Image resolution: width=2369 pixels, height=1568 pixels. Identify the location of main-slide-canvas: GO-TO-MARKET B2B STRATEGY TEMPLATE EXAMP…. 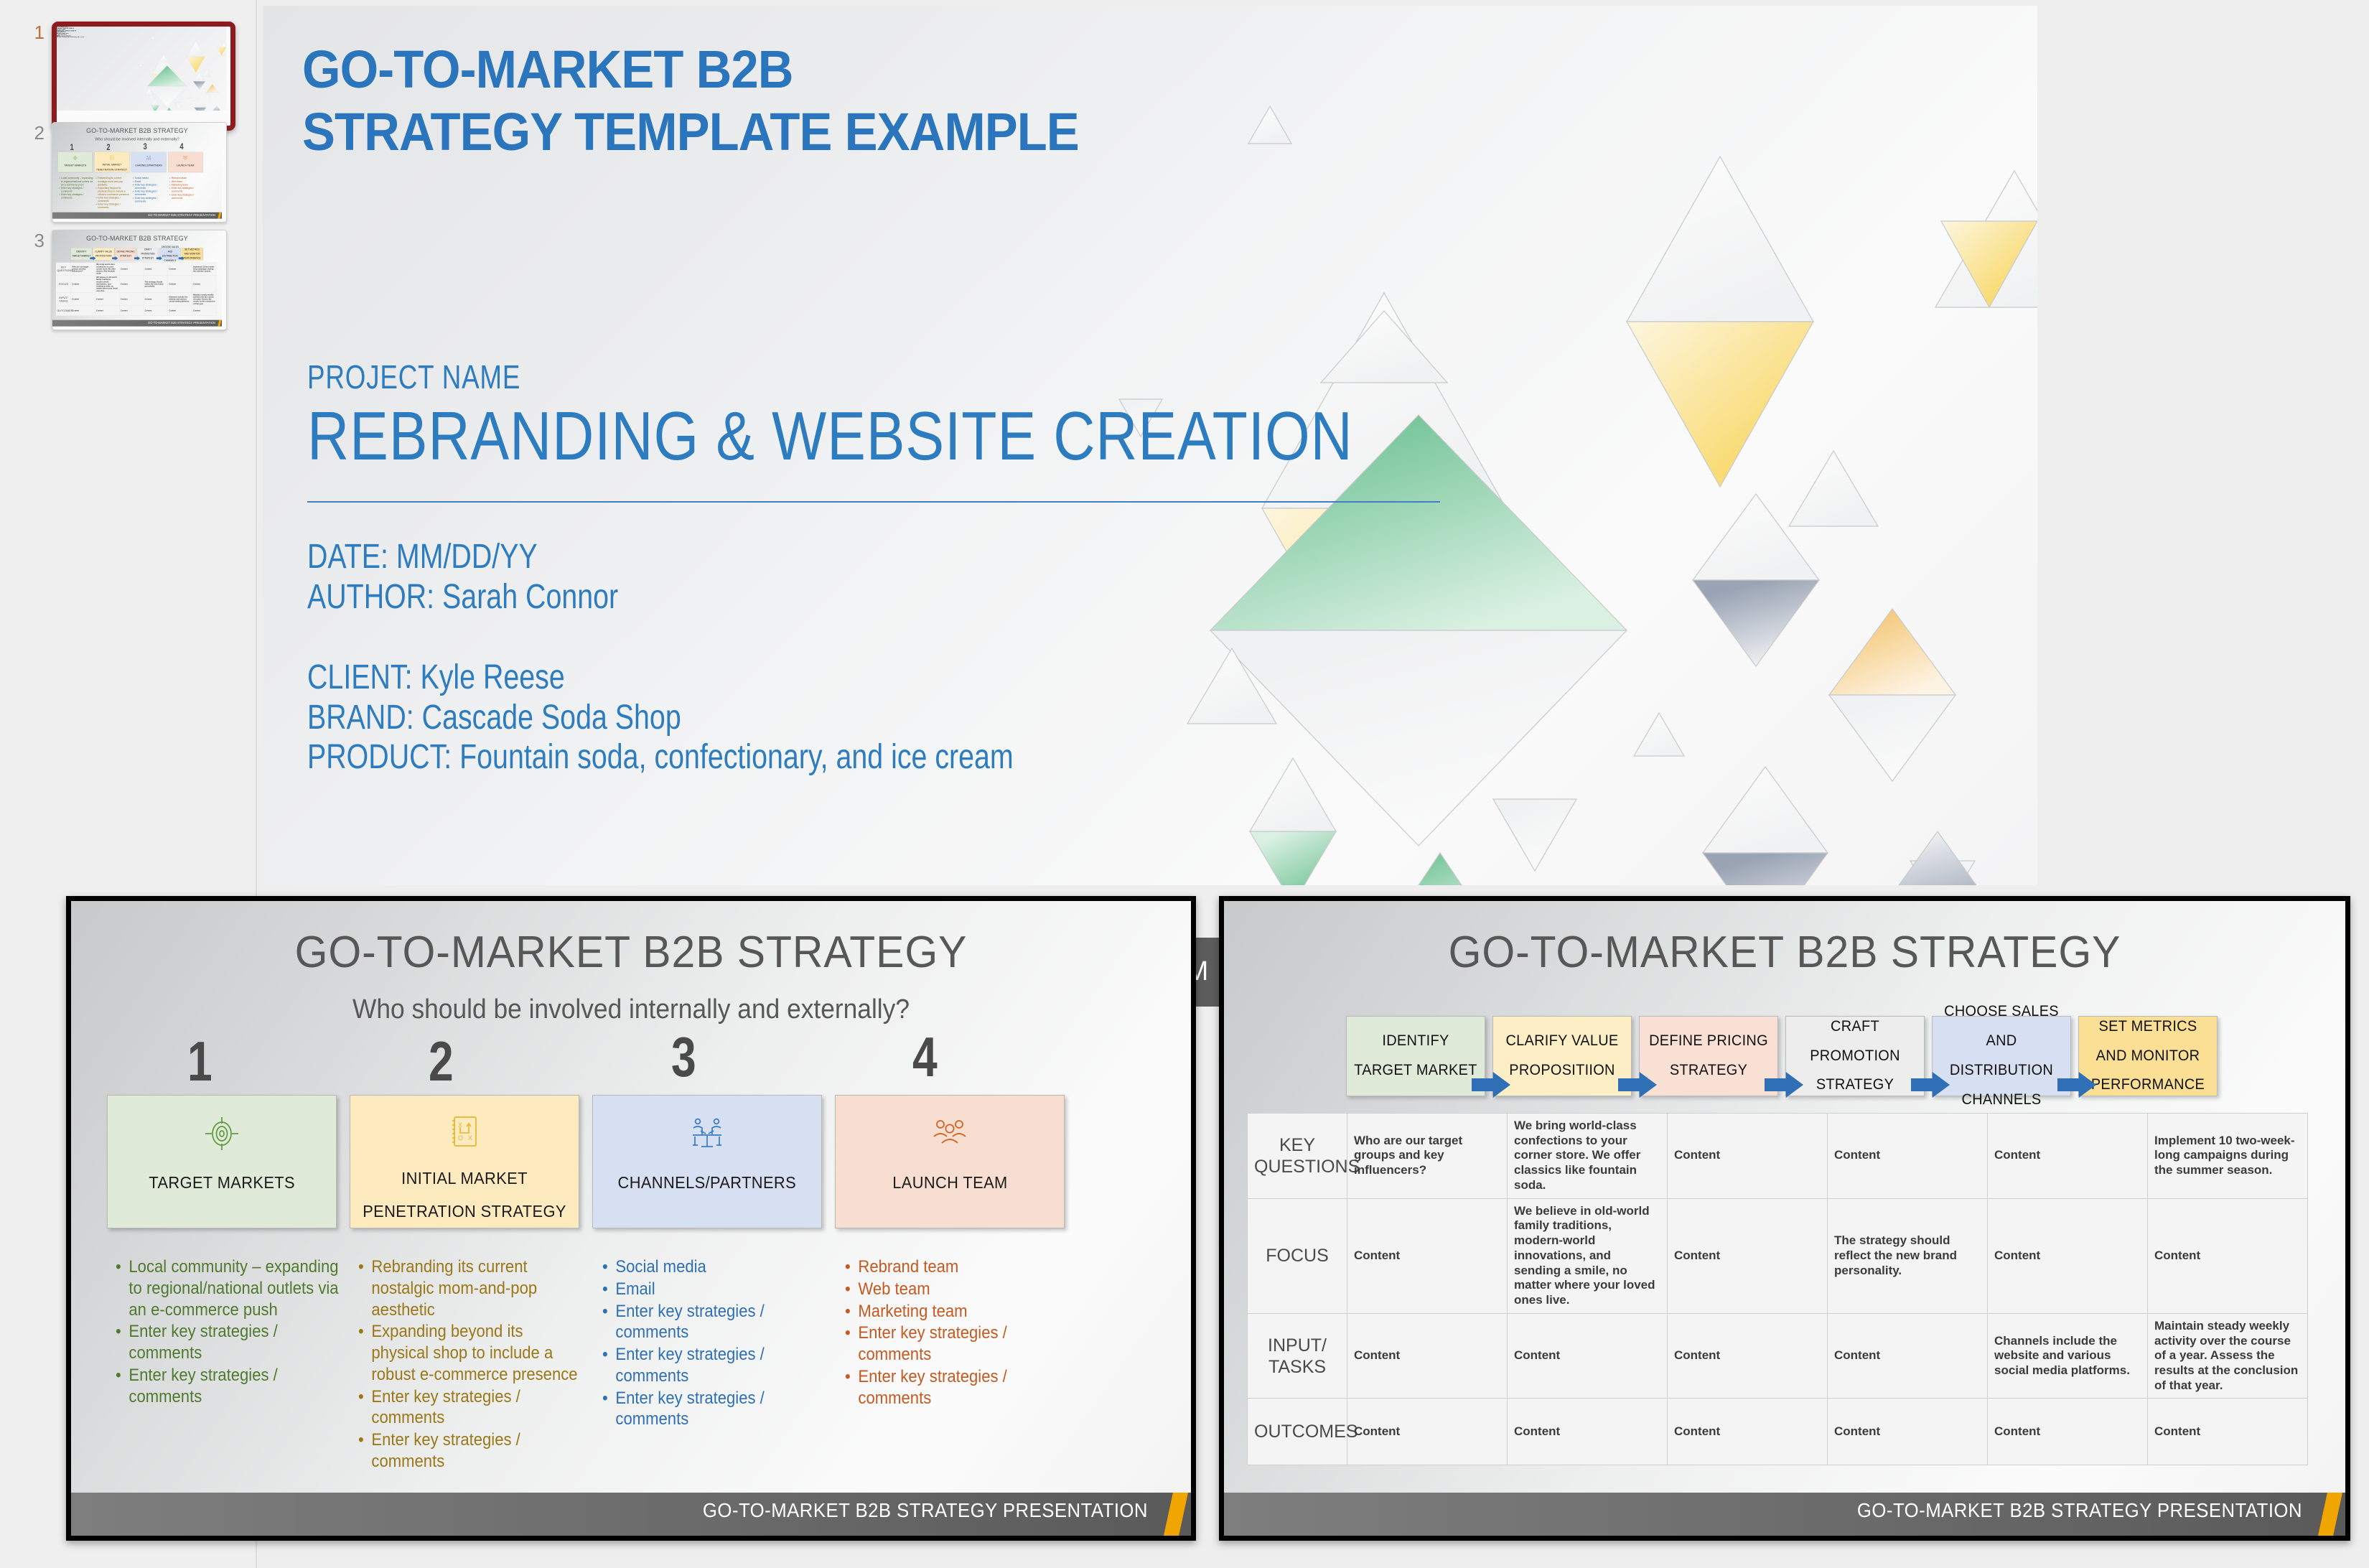
(143, 71).